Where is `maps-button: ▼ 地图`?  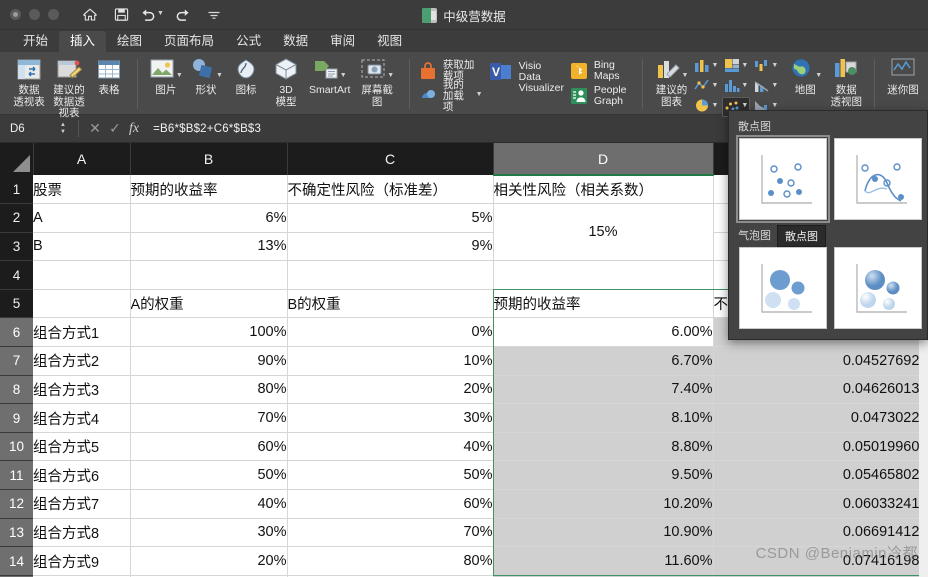
maps-button: ▼ 地图 is located at coordinates (805, 76).